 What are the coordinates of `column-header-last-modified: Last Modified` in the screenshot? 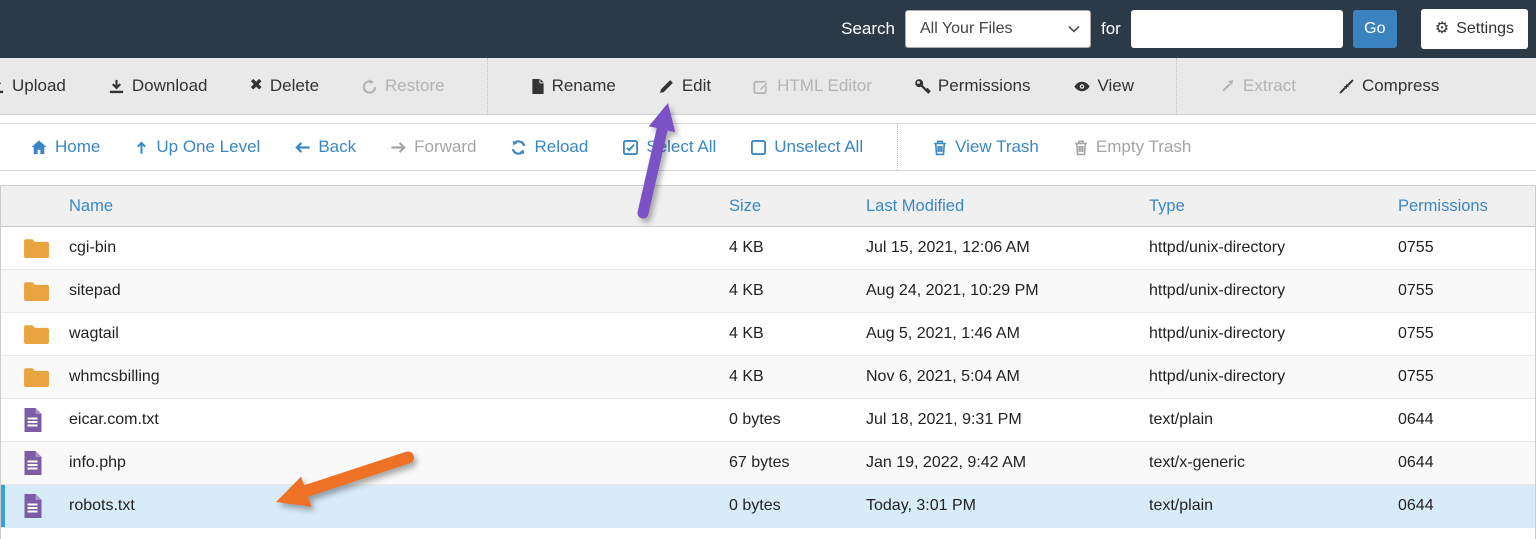 It's located at (1001, 206).